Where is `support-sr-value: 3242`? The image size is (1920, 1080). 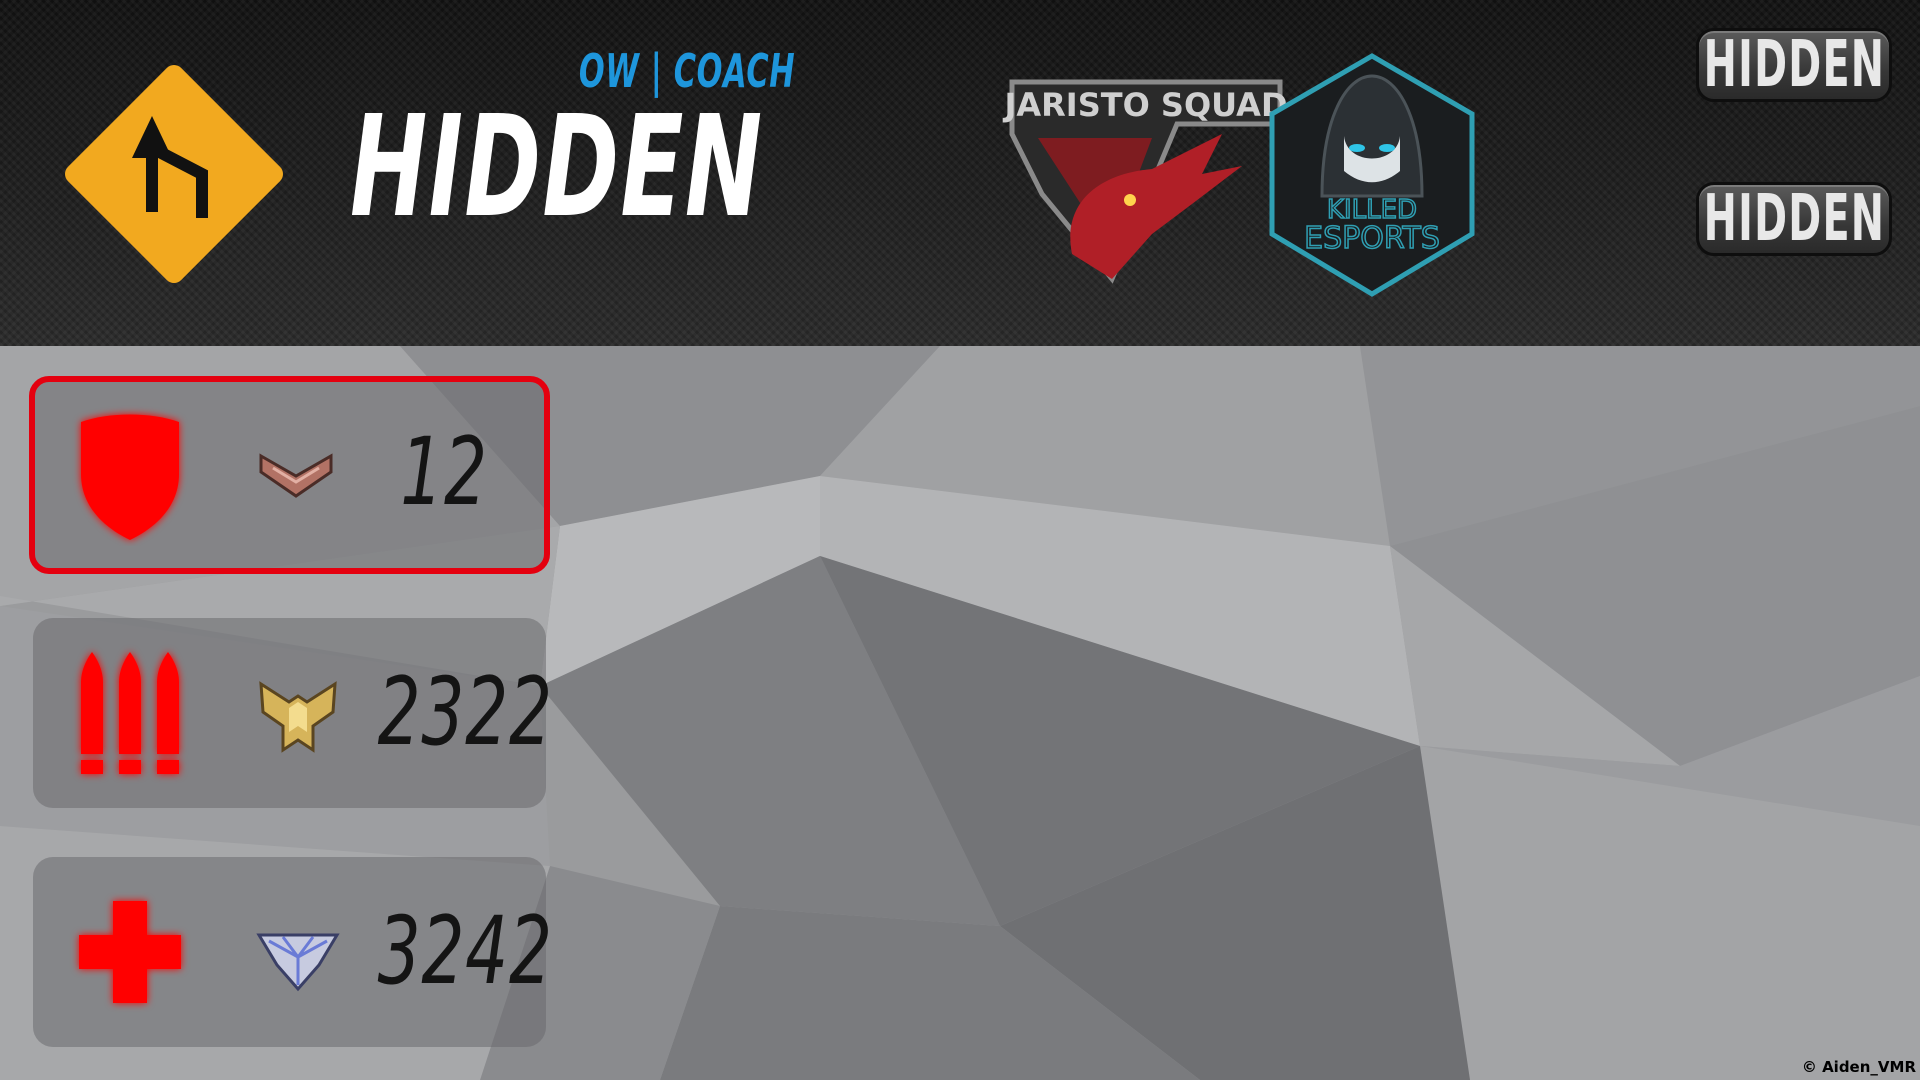 support-sr-value: 3242 is located at coordinates (465, 951).